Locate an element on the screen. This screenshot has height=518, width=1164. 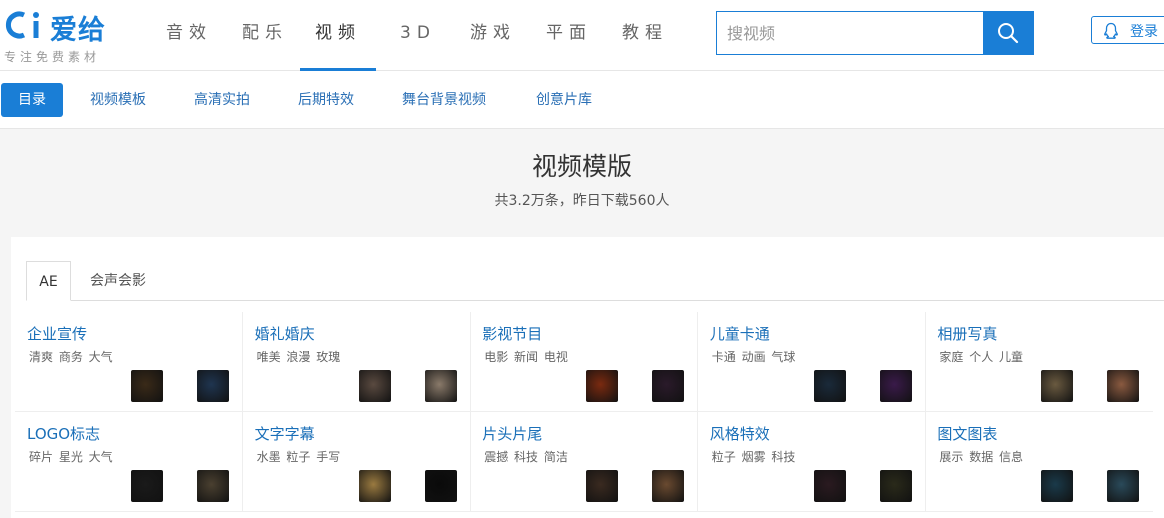
category-title: 文字字幕 is located at coordinates (285, 433).